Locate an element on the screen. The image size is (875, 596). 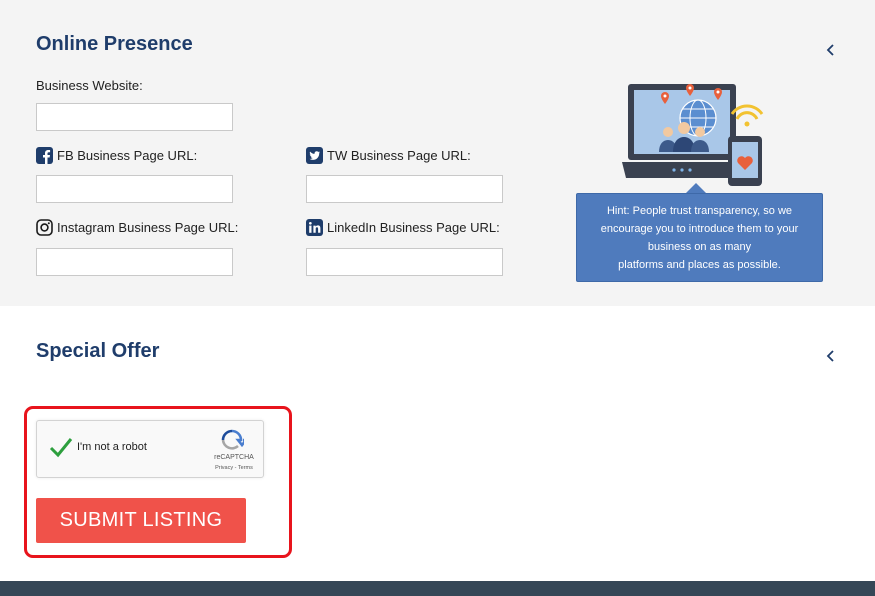
fb-url-label-text: FB Business Page URL: is located at coordinates (127, 155).